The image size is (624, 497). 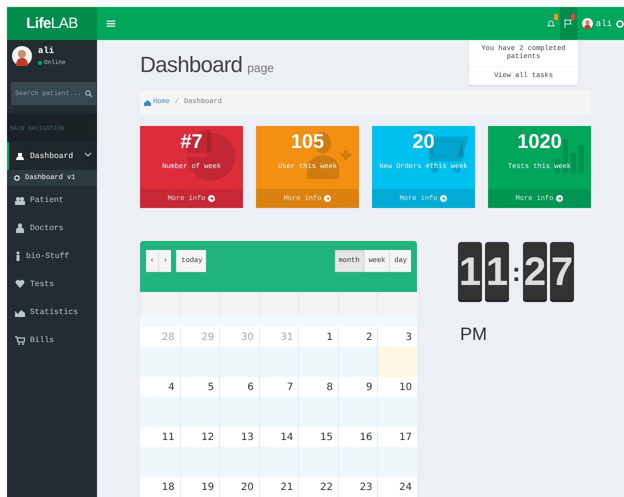 What do you see at coordinates (535, 272) in the screenshot?
I see `clock-digit: 2` at bounding box center [535, 272].